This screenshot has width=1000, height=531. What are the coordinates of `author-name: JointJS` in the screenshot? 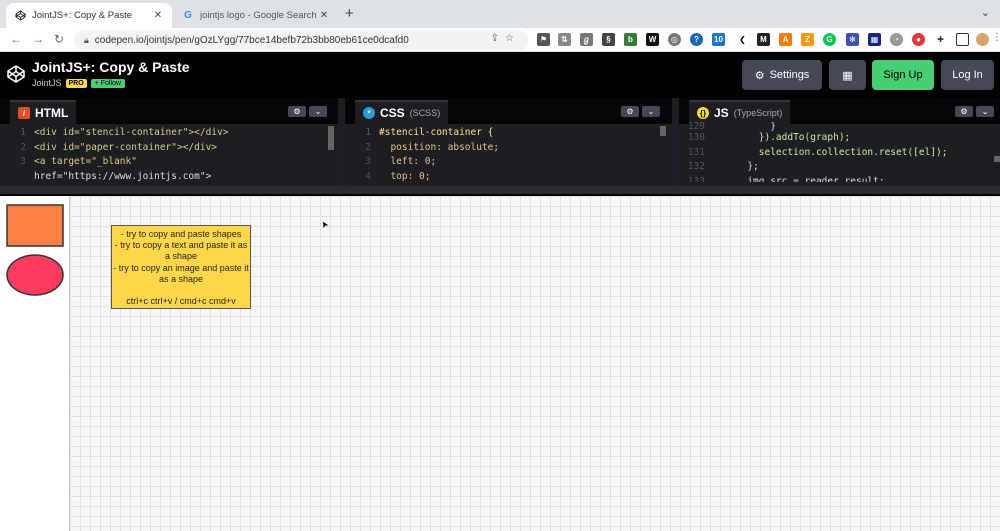 It's located at (47, 83).